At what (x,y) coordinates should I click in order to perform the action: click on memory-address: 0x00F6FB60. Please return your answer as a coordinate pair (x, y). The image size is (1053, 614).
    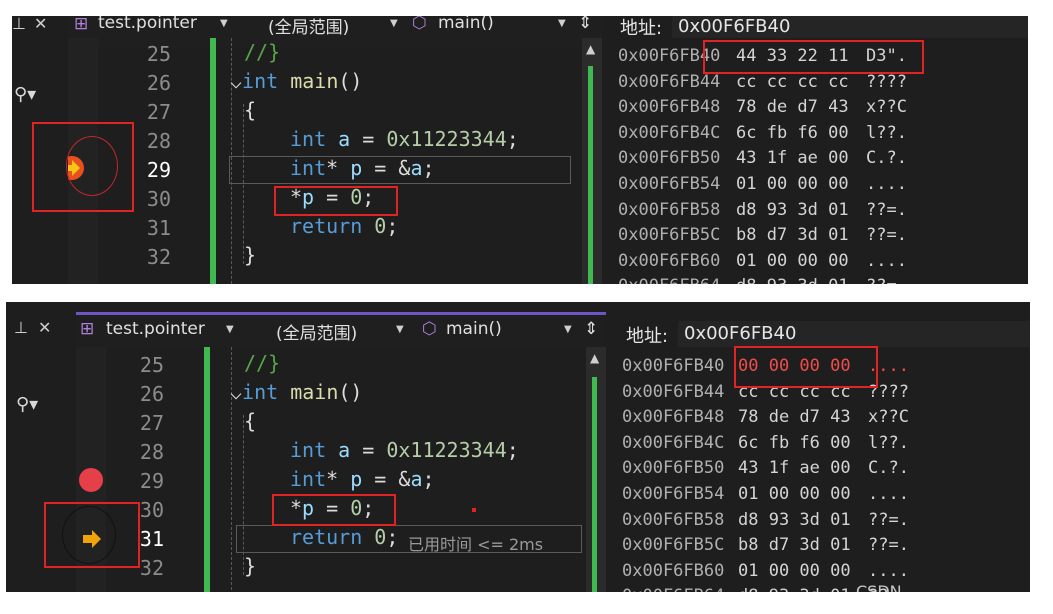
    Looking at the image, I should click on (673, 570).